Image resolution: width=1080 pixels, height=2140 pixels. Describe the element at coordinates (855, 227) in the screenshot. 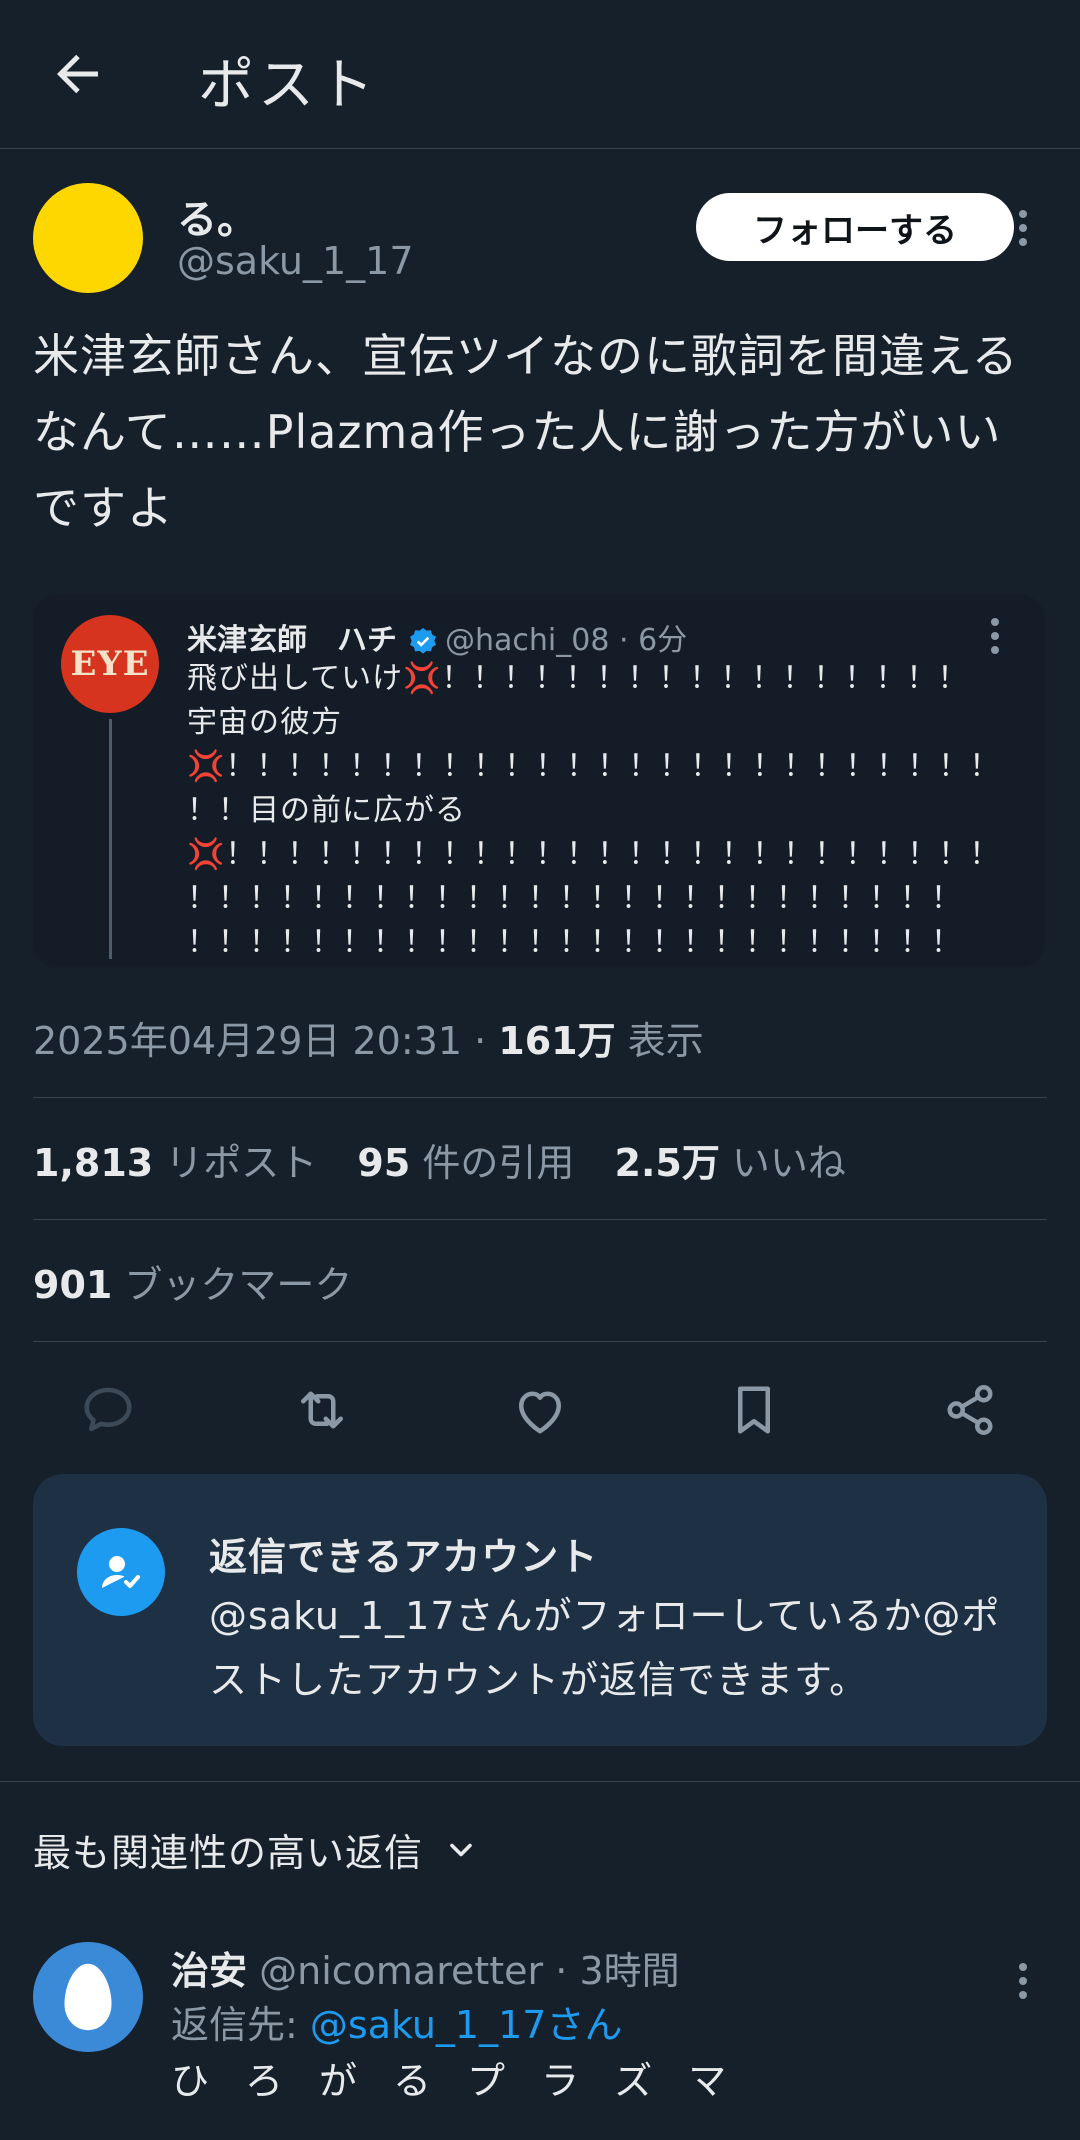

I see `follow-button: フォローする` at that location.